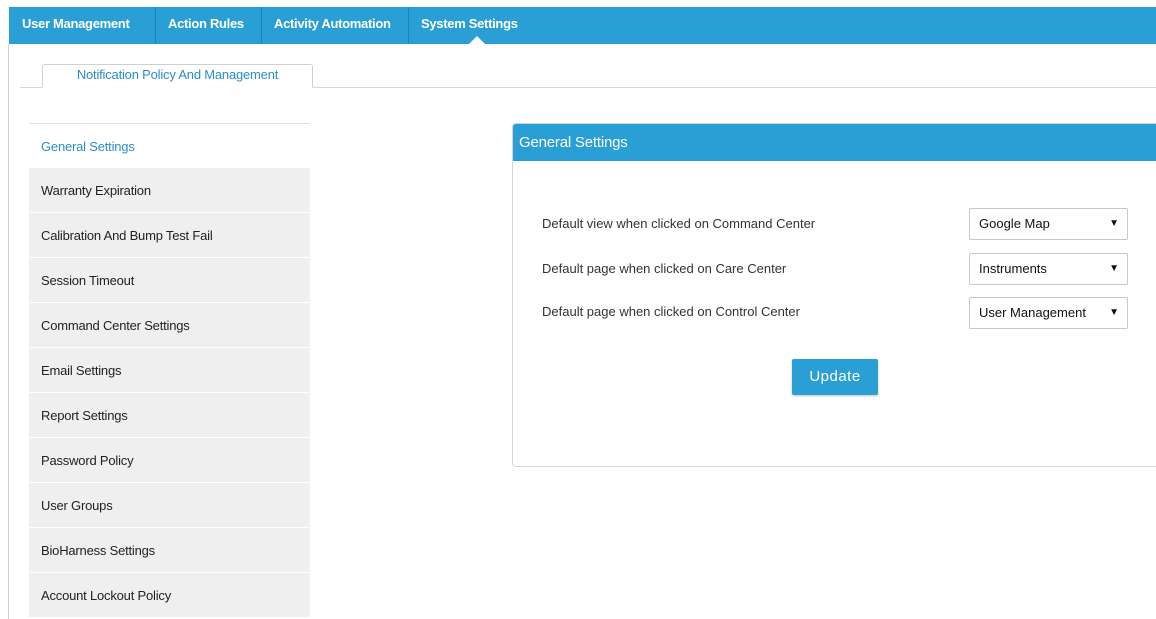 Image resolution: width=1156 pixels, height=619 pixels. I want to click on sidebar-item-password-policy: Password Policy, so click(169, 460).